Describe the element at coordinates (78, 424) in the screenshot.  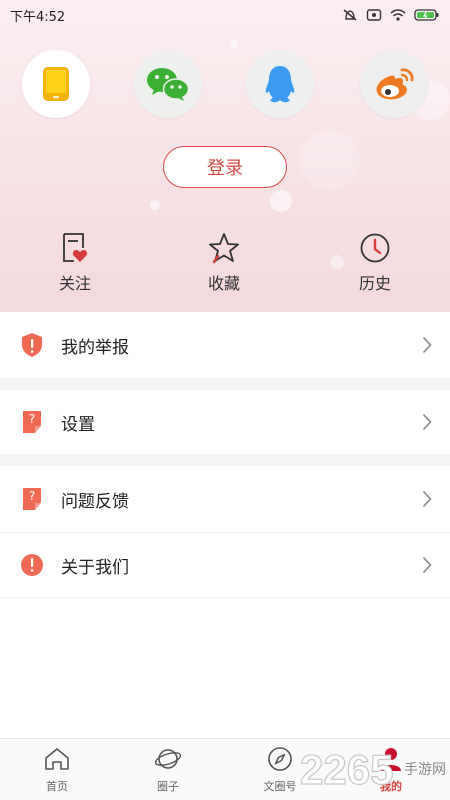
I see `menu-label: 设置` at that location.